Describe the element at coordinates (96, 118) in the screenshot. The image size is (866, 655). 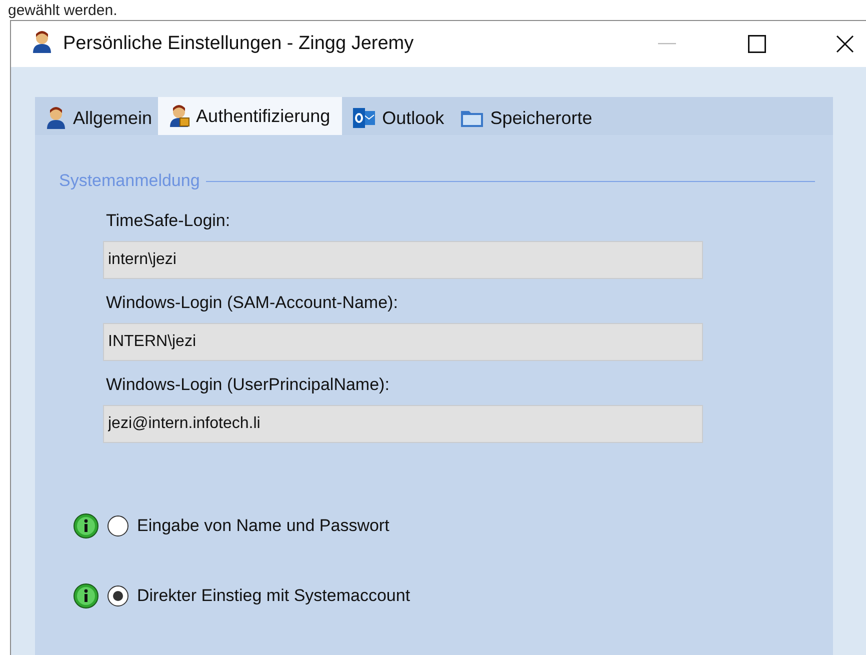
I see `tab: Allgemein` at that location.